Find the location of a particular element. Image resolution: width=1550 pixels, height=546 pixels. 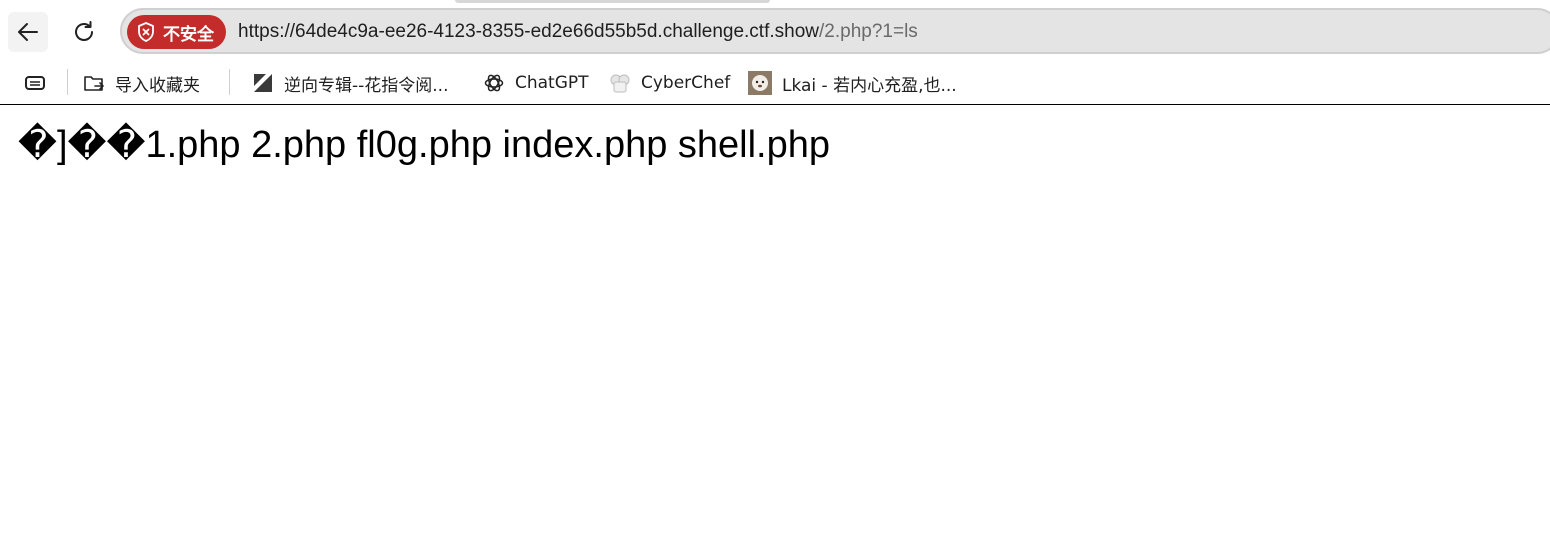

active-tab-edge is located at coordinates (612, 1).